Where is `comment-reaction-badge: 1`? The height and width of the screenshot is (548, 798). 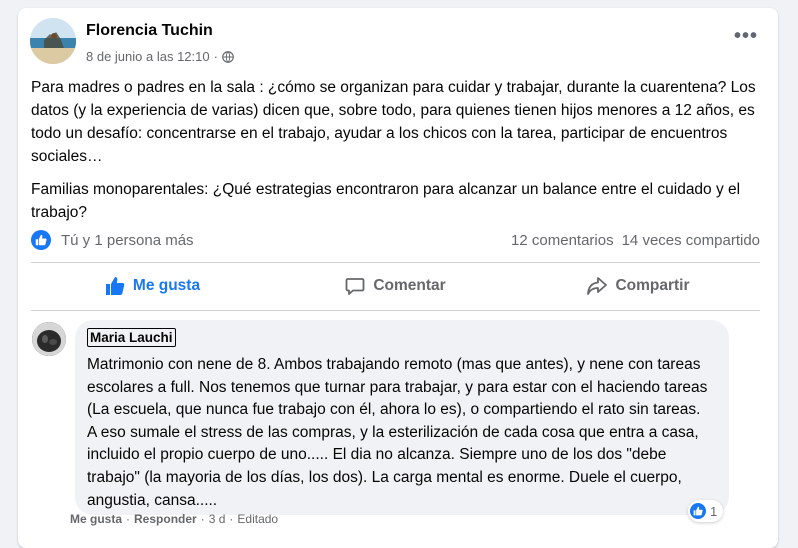
comment-reaction-badge: 1 is located at coordinates (706, 511).